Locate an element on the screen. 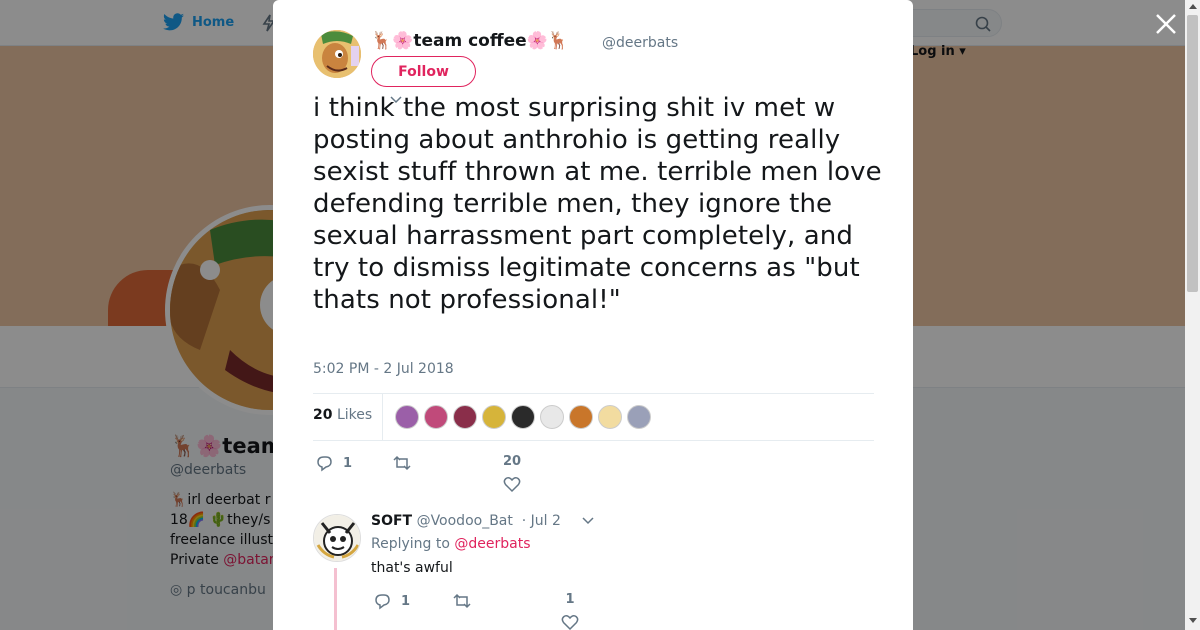  close-icon is located at coordinates (1166, 24).